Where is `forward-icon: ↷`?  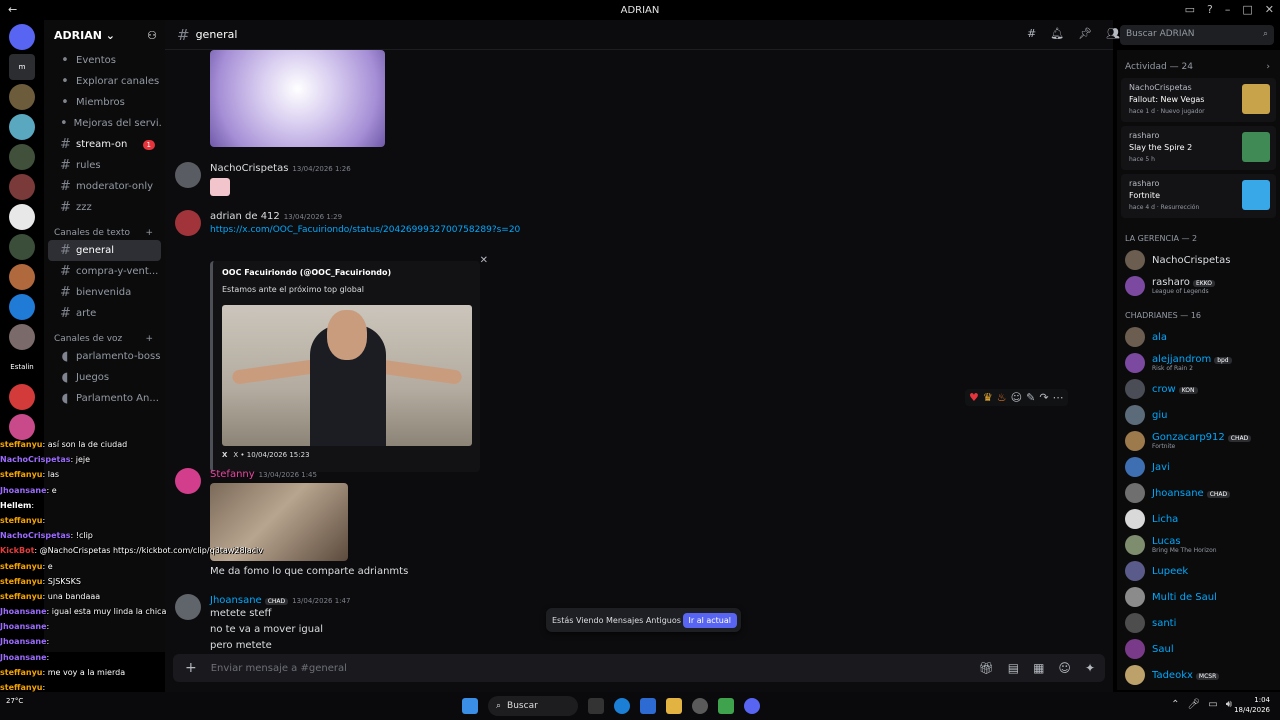 forward-icon: ↷ is located at coordinates (1043, 397).